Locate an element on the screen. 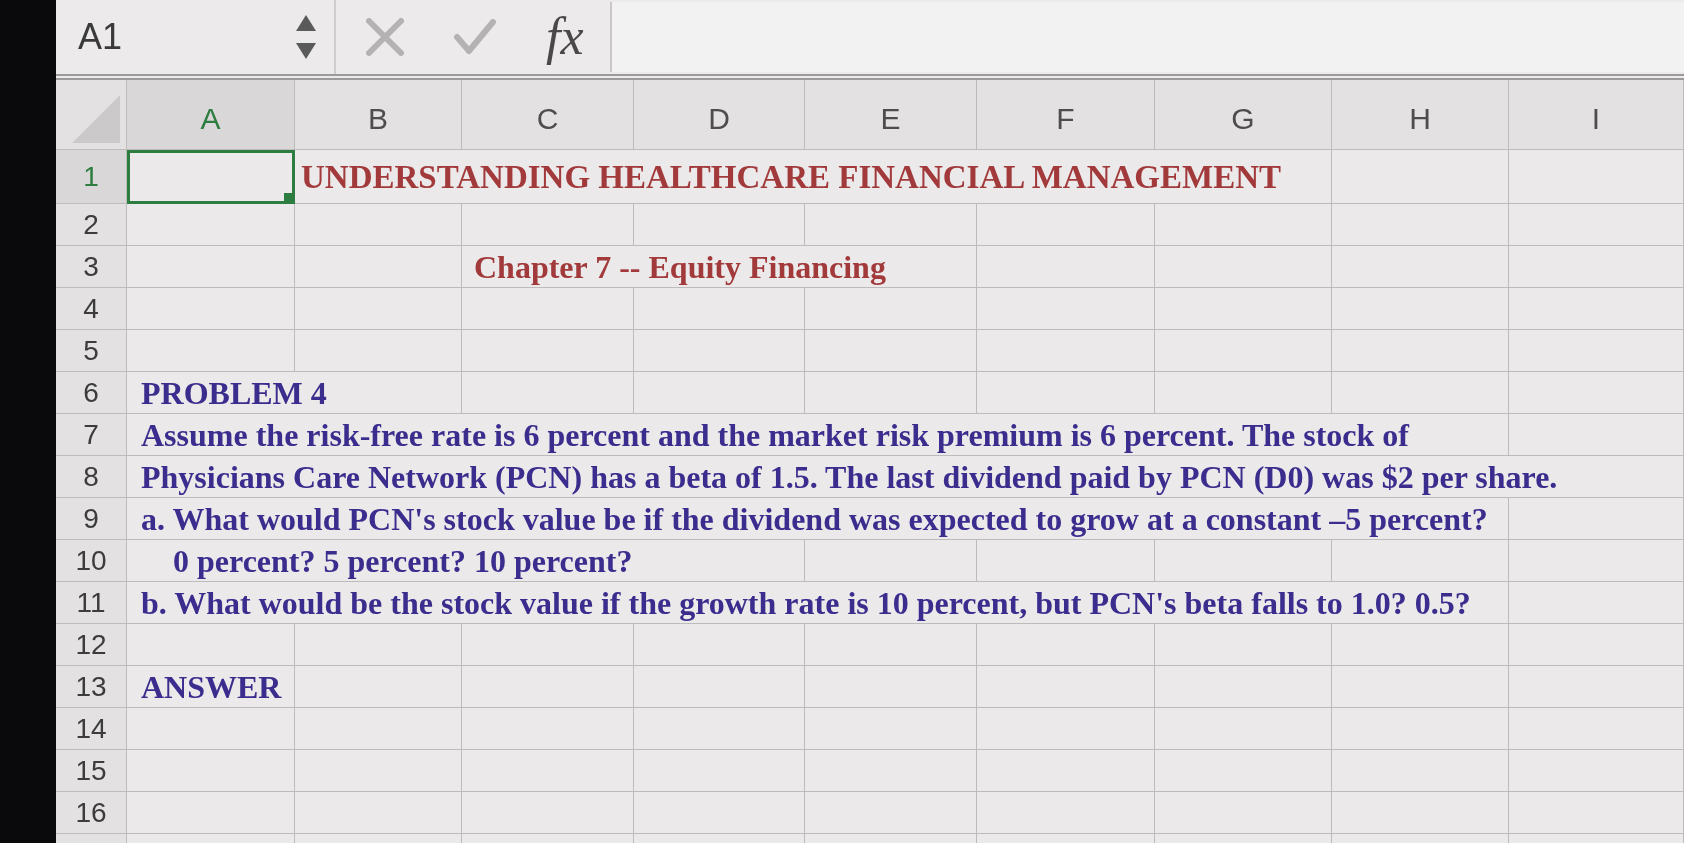 The image size is (1684, 843). row-header: 9 is located at coordinates (91, 519).